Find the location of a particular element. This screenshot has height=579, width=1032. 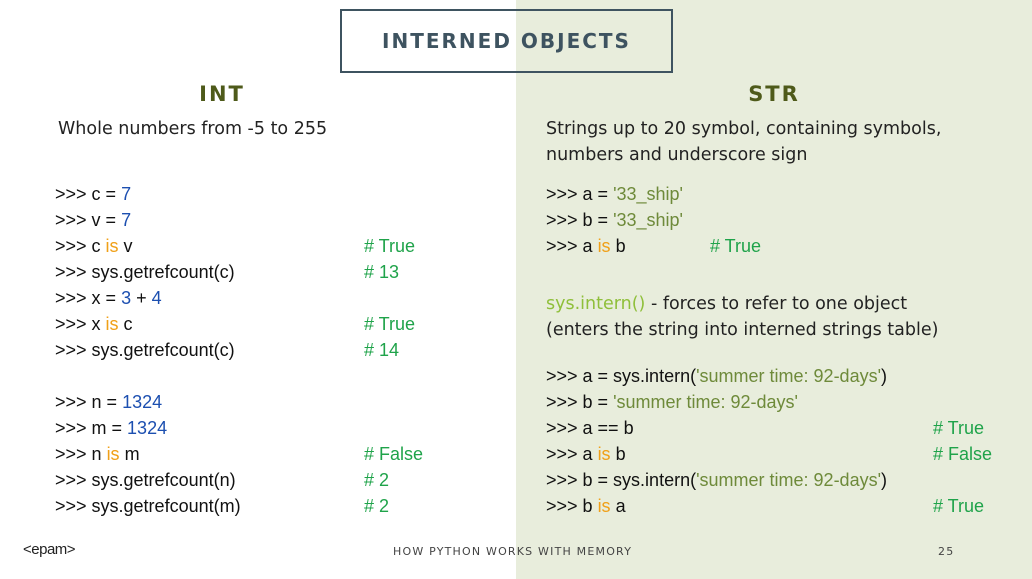

code-token: >>> a = is located at coordinates (580, 194).